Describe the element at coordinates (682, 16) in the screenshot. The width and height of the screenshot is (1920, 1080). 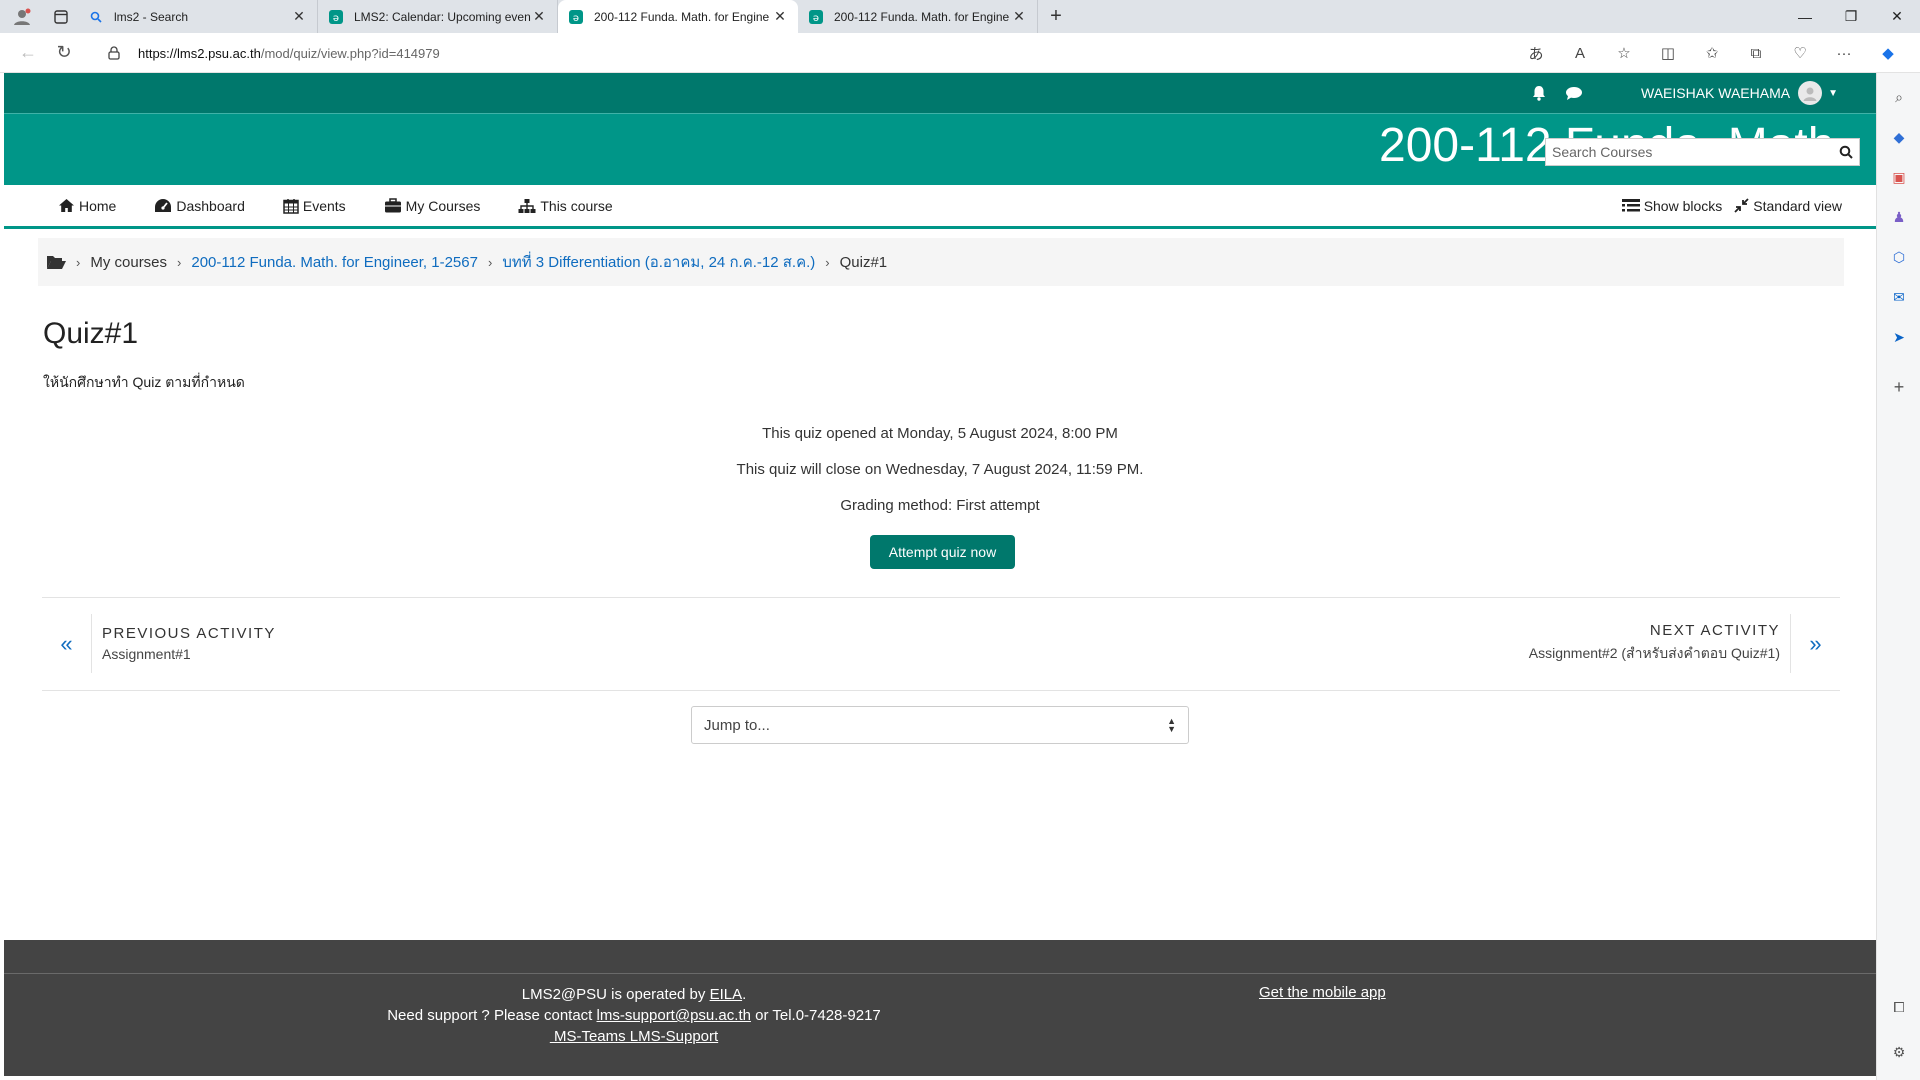
I see `tab-title: 200-112 Funda. Math. for Engine` at that location.